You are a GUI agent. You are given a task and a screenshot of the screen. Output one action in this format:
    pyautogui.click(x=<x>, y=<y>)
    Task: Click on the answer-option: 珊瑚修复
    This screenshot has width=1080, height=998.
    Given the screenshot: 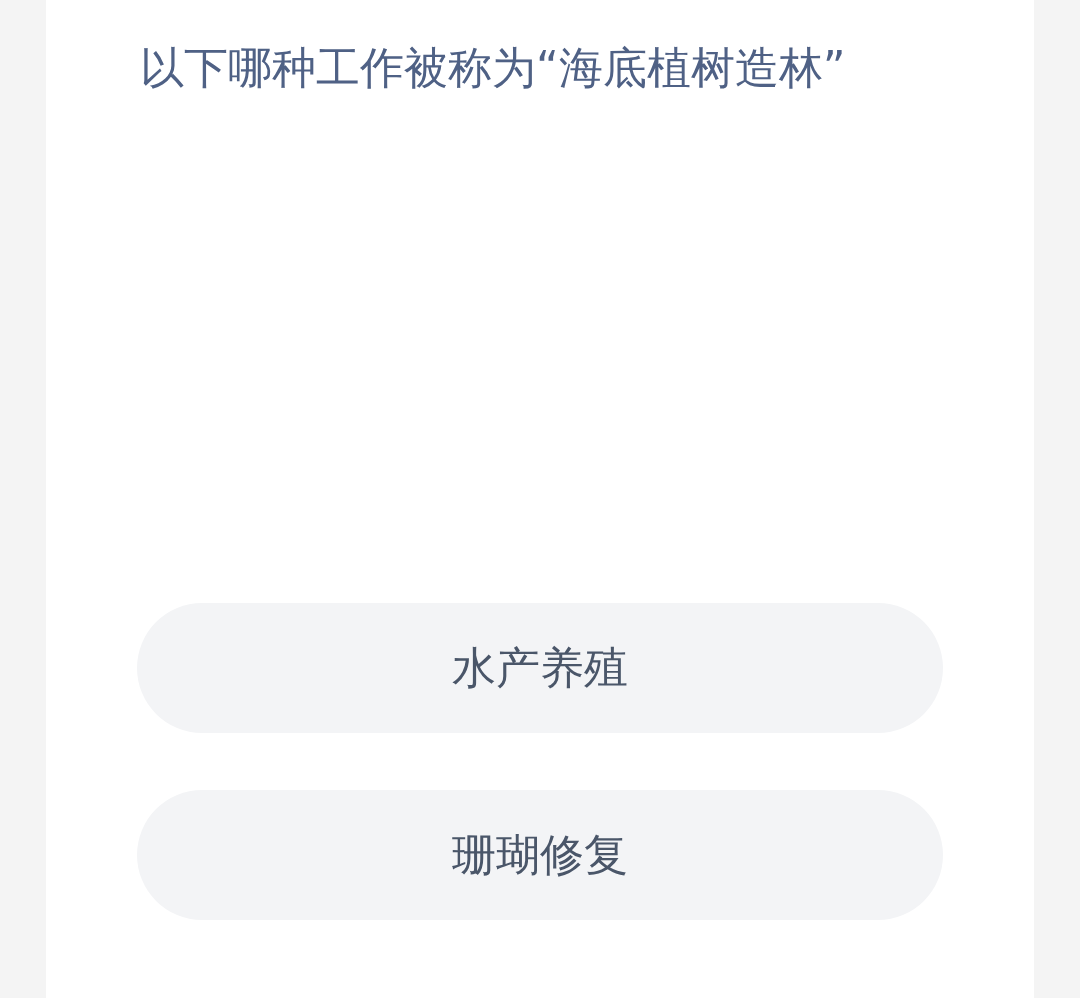 What is the action you would take?
    pyautogui.click(x=540, y=855)
    